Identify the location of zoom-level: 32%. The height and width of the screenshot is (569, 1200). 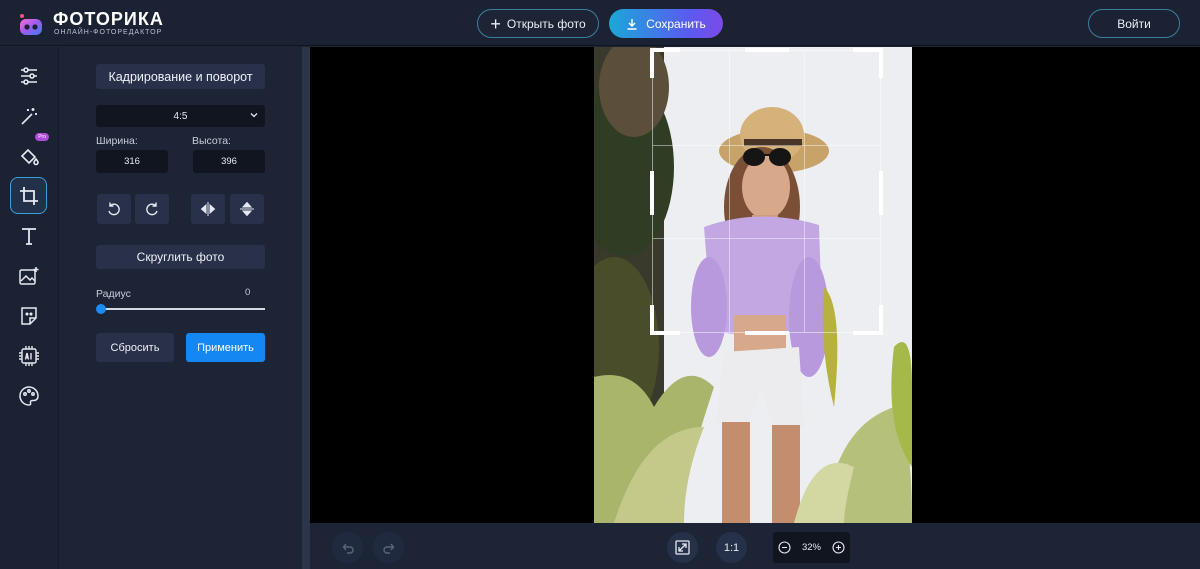
(811, 547).